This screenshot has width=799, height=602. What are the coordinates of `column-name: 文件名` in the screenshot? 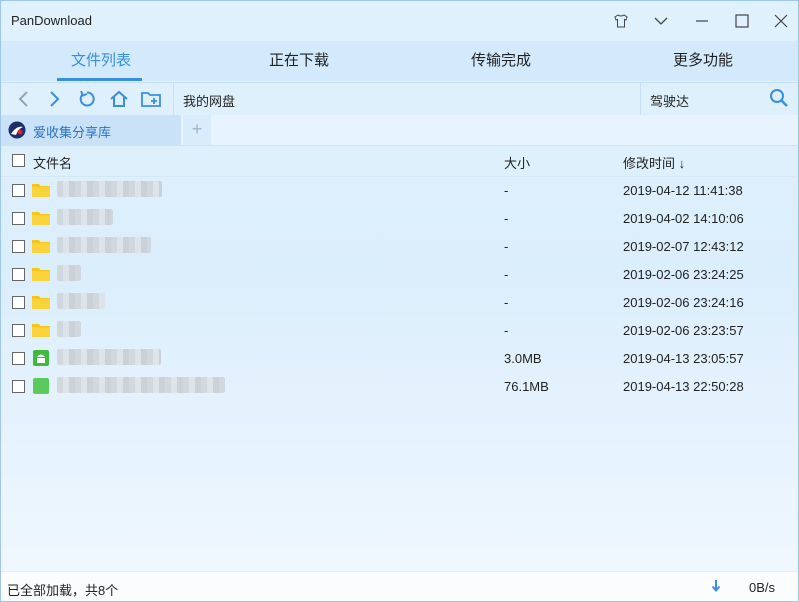 It's located at (52, 162).